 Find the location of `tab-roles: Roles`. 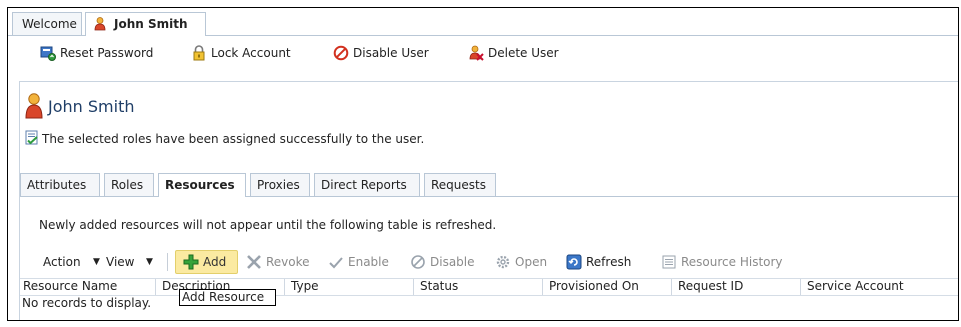

tab-roles: Roles is located at coordinates (129, 184).